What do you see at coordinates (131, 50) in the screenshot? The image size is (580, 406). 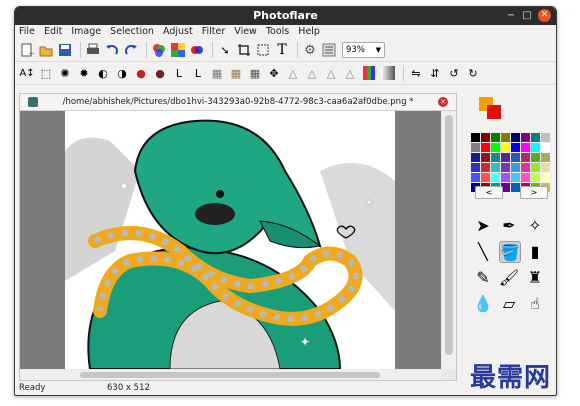 I see `redo-icon` at bounding box center [131, 50].